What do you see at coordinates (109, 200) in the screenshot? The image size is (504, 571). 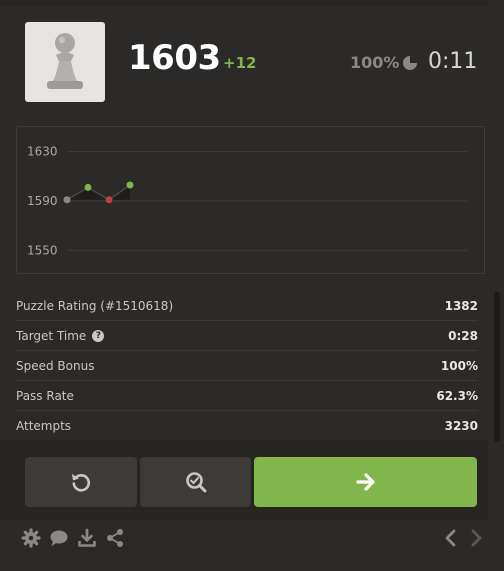 I see `chart-point-failed` at bounding box center [109, 200].